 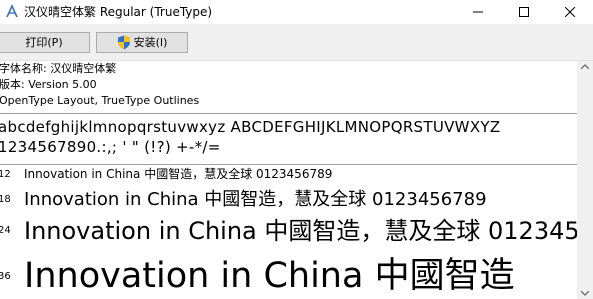 What do you see at coordinates (118, 12) in the screenshot?
I see `window-title: 汉仪晴空体繁 Regular (TrueType)` at bounding box center [118, 12].